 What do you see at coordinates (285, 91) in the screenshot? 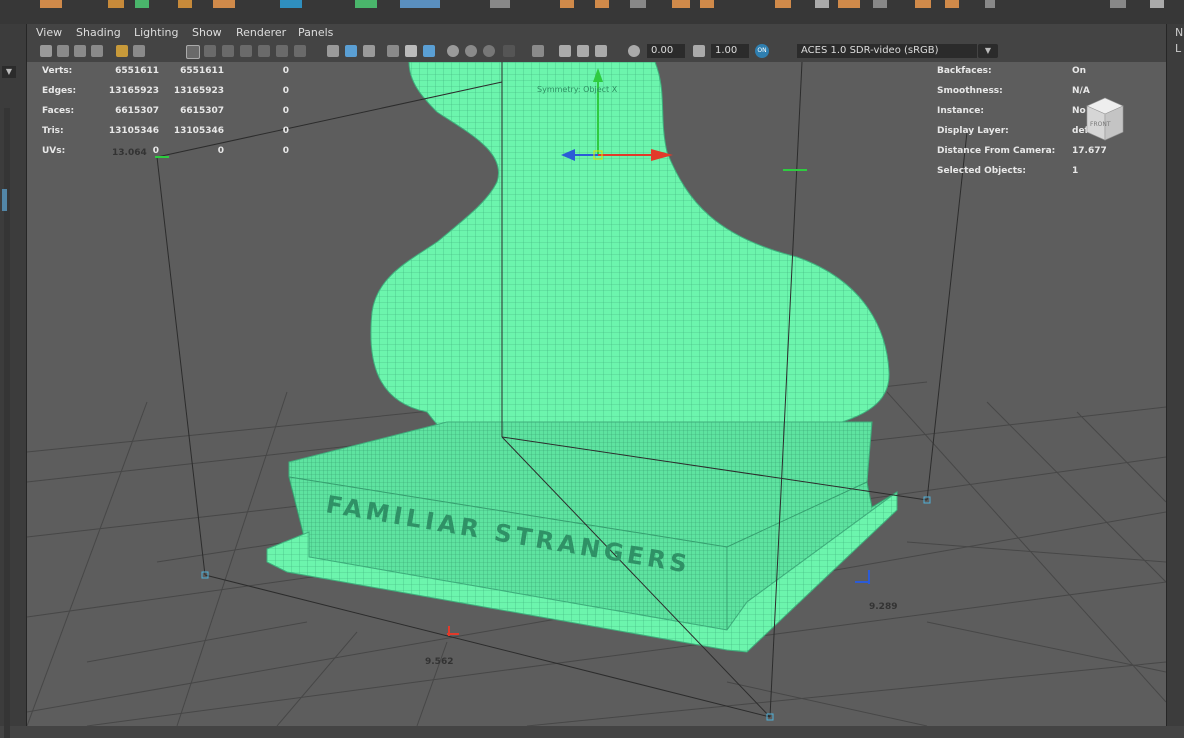
I see `hud-edges-v3: 0` at bounding box center [285, 91].